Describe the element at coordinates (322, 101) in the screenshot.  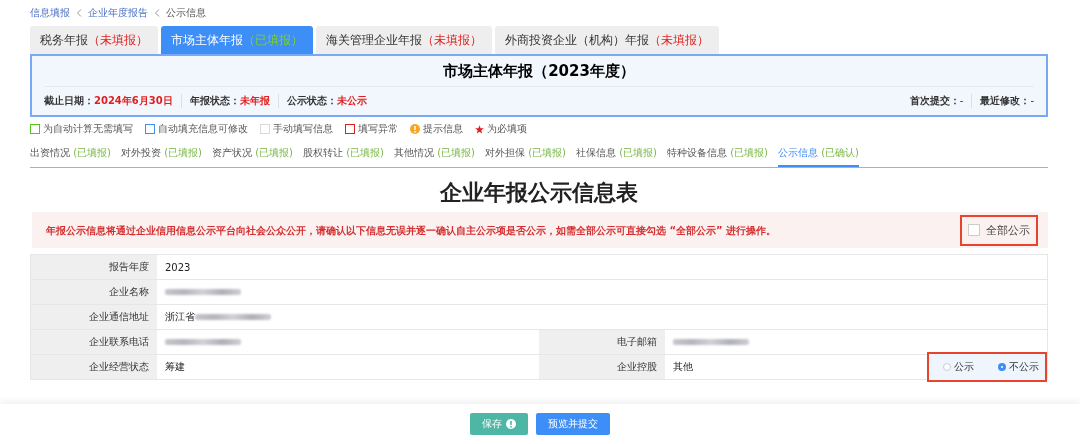
I see `status-field: 公示状态：未公示` at that location.